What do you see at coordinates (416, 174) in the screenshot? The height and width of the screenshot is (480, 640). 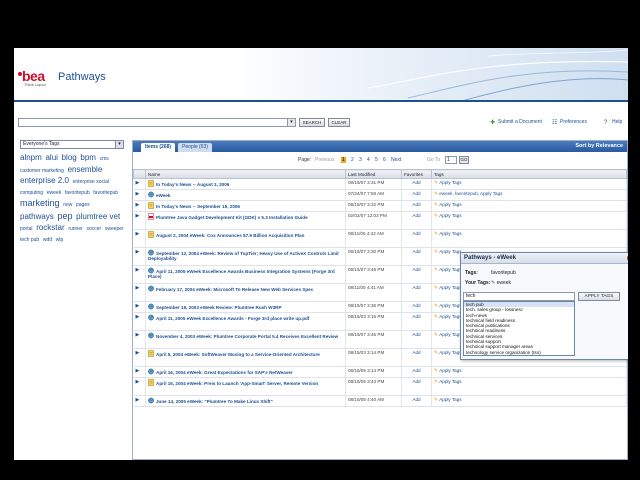 I see `header-favorites: Favorites` at bounding box center [416, 174].